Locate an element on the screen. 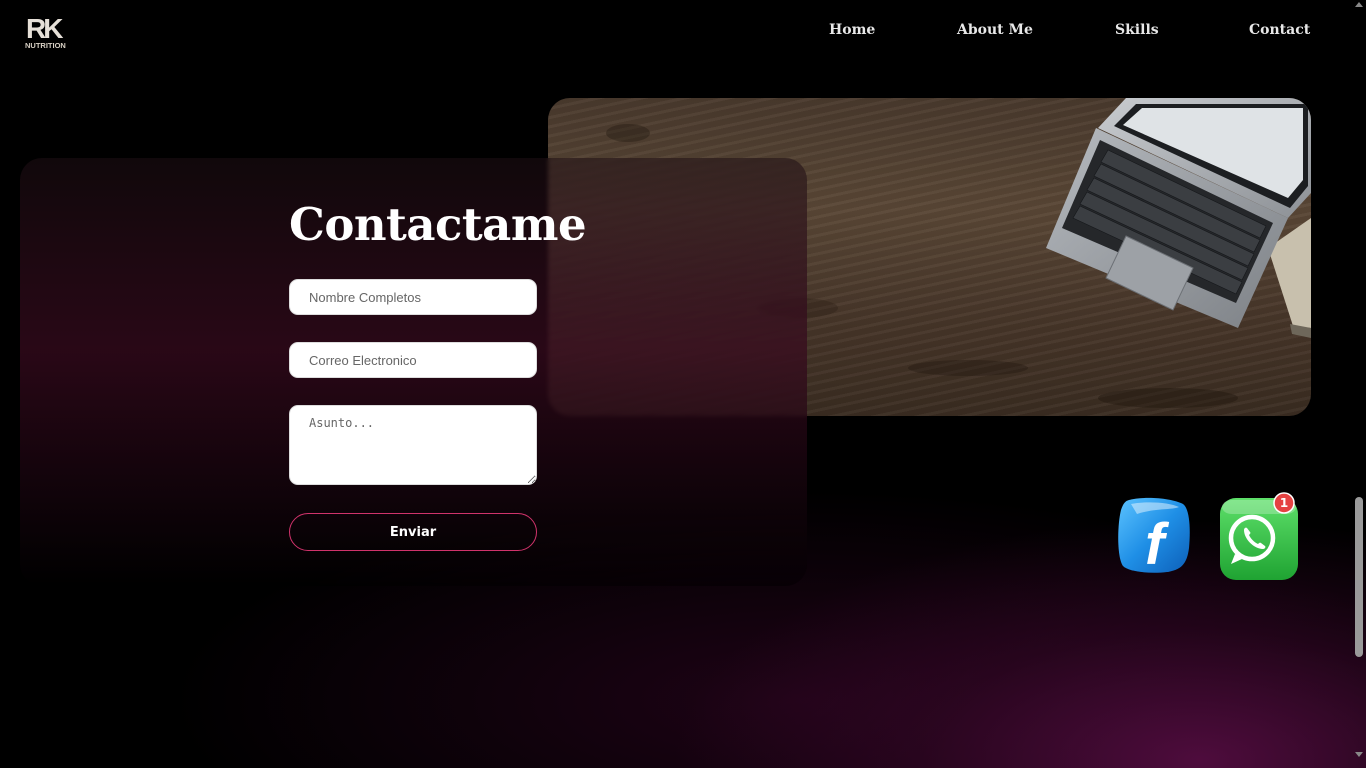 This screenshot has width=1366, height=768. nav-skills: Skills is located at coordinates (1137, 30).